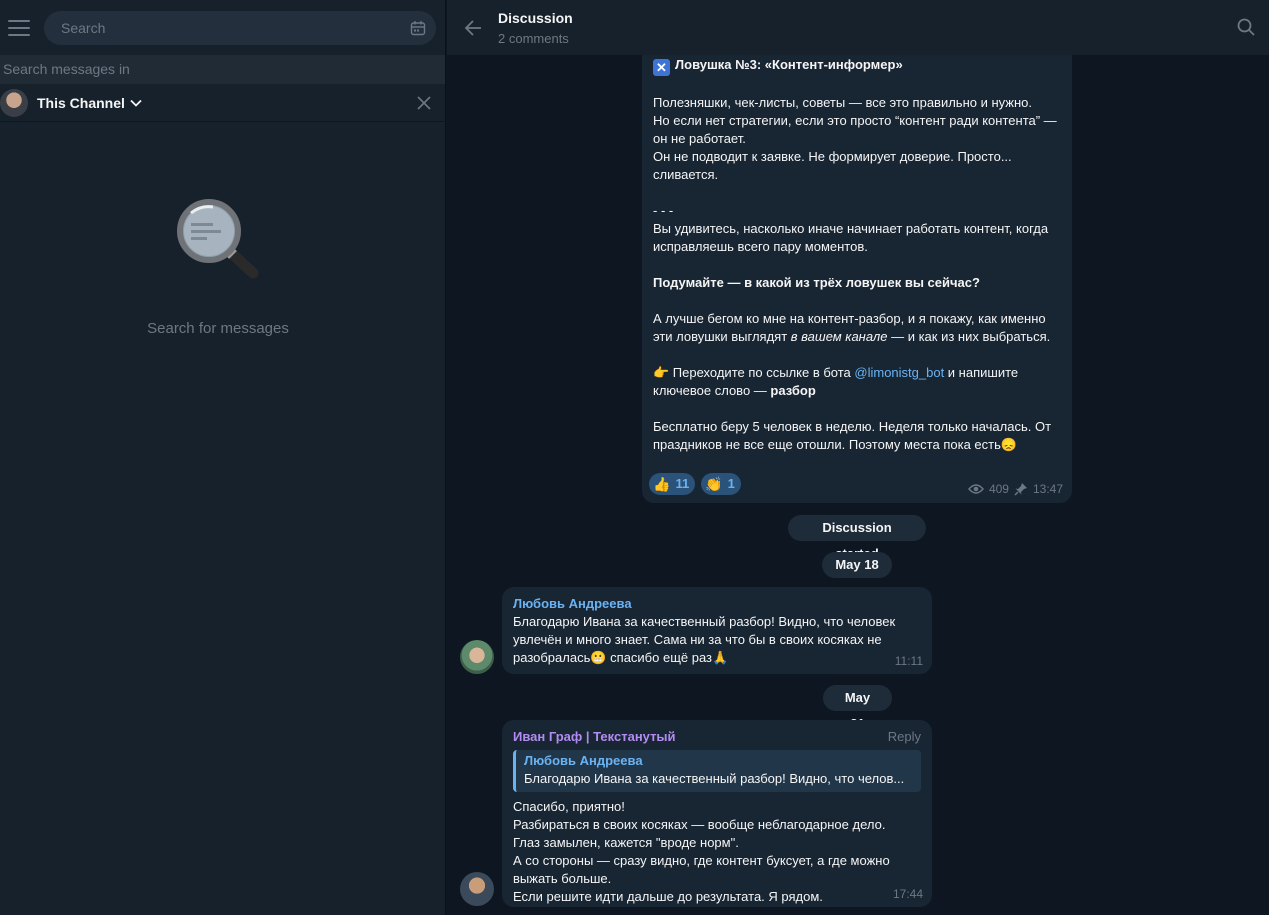 Image resolution: width=1269 pixels, height=915 pixels. Describe the element at coordinates (535, 28) in the screenshot. I see `header-titles: Discussion 2 comments` at that location.